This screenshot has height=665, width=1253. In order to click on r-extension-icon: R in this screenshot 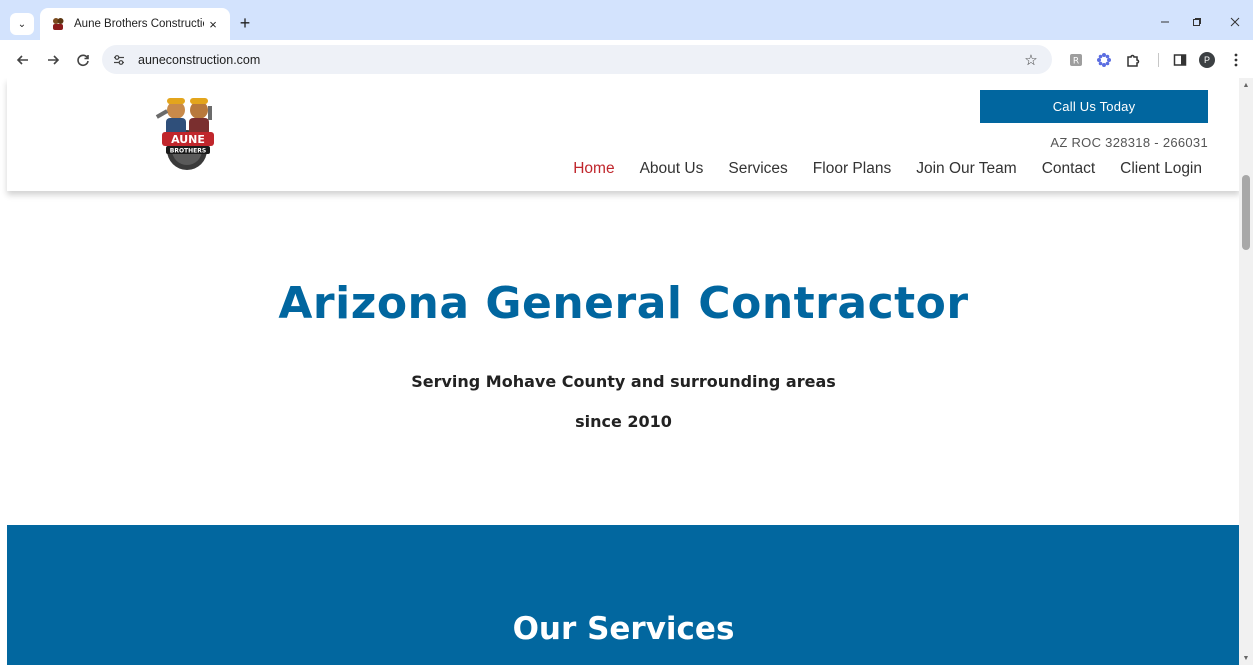, I will do `click(1076, 60)`.